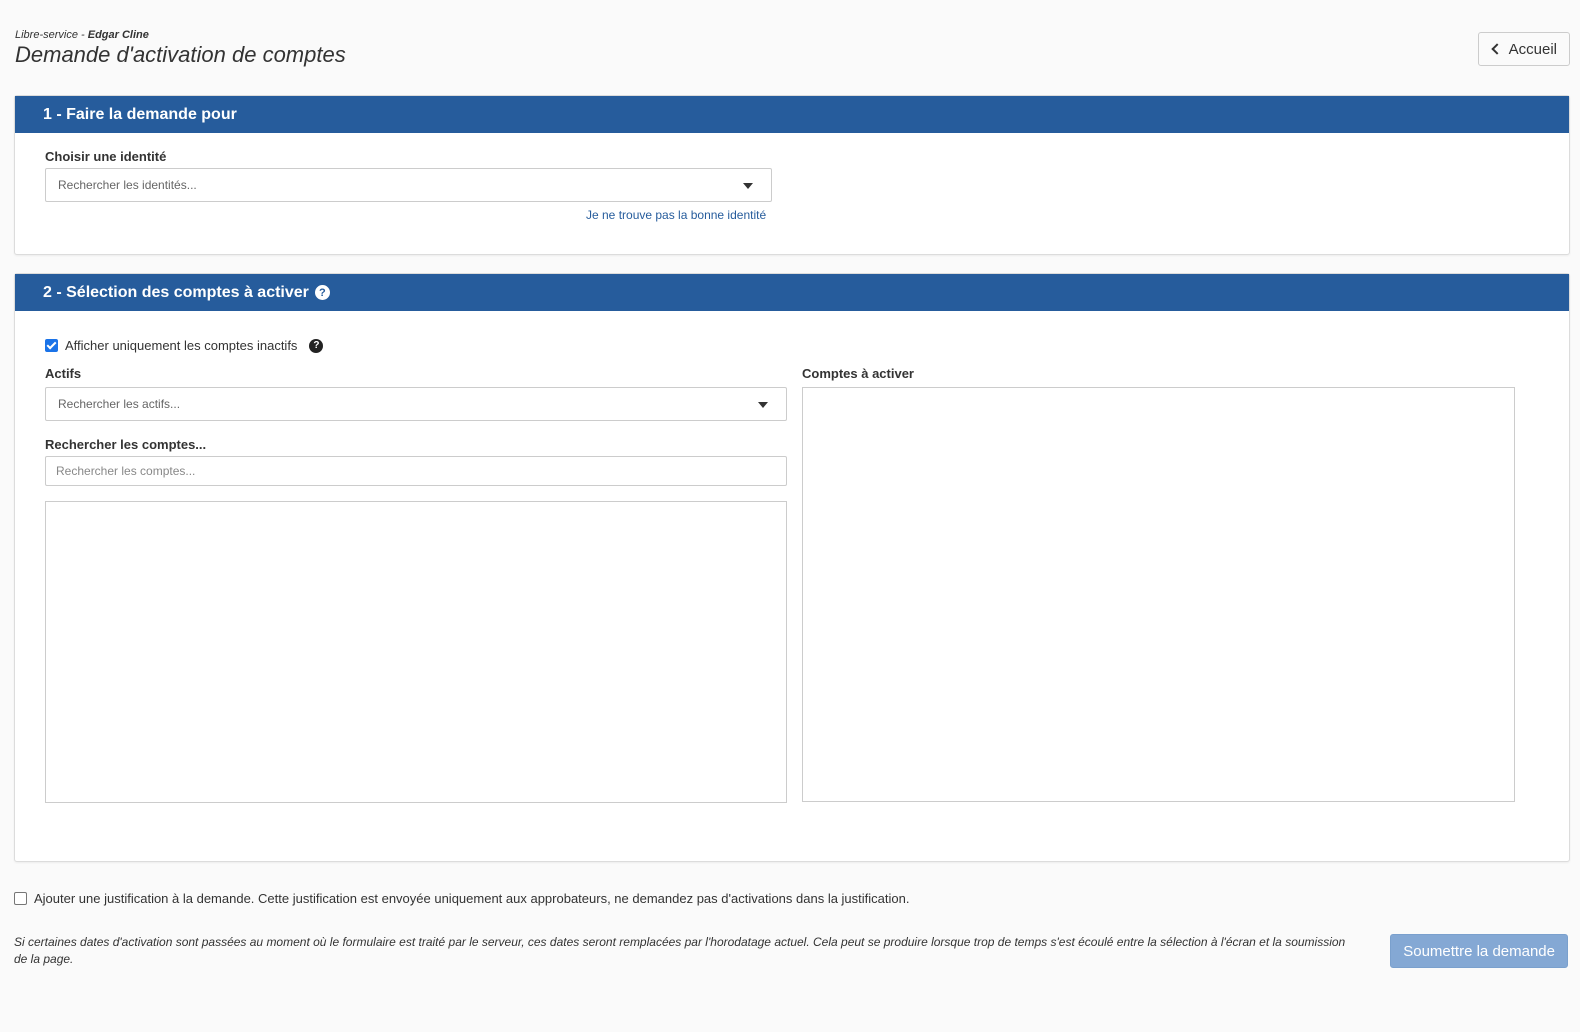 The height and width of the screenshot is (1032, 1580). I want to click on available-accounts-list, so click(416, 652).